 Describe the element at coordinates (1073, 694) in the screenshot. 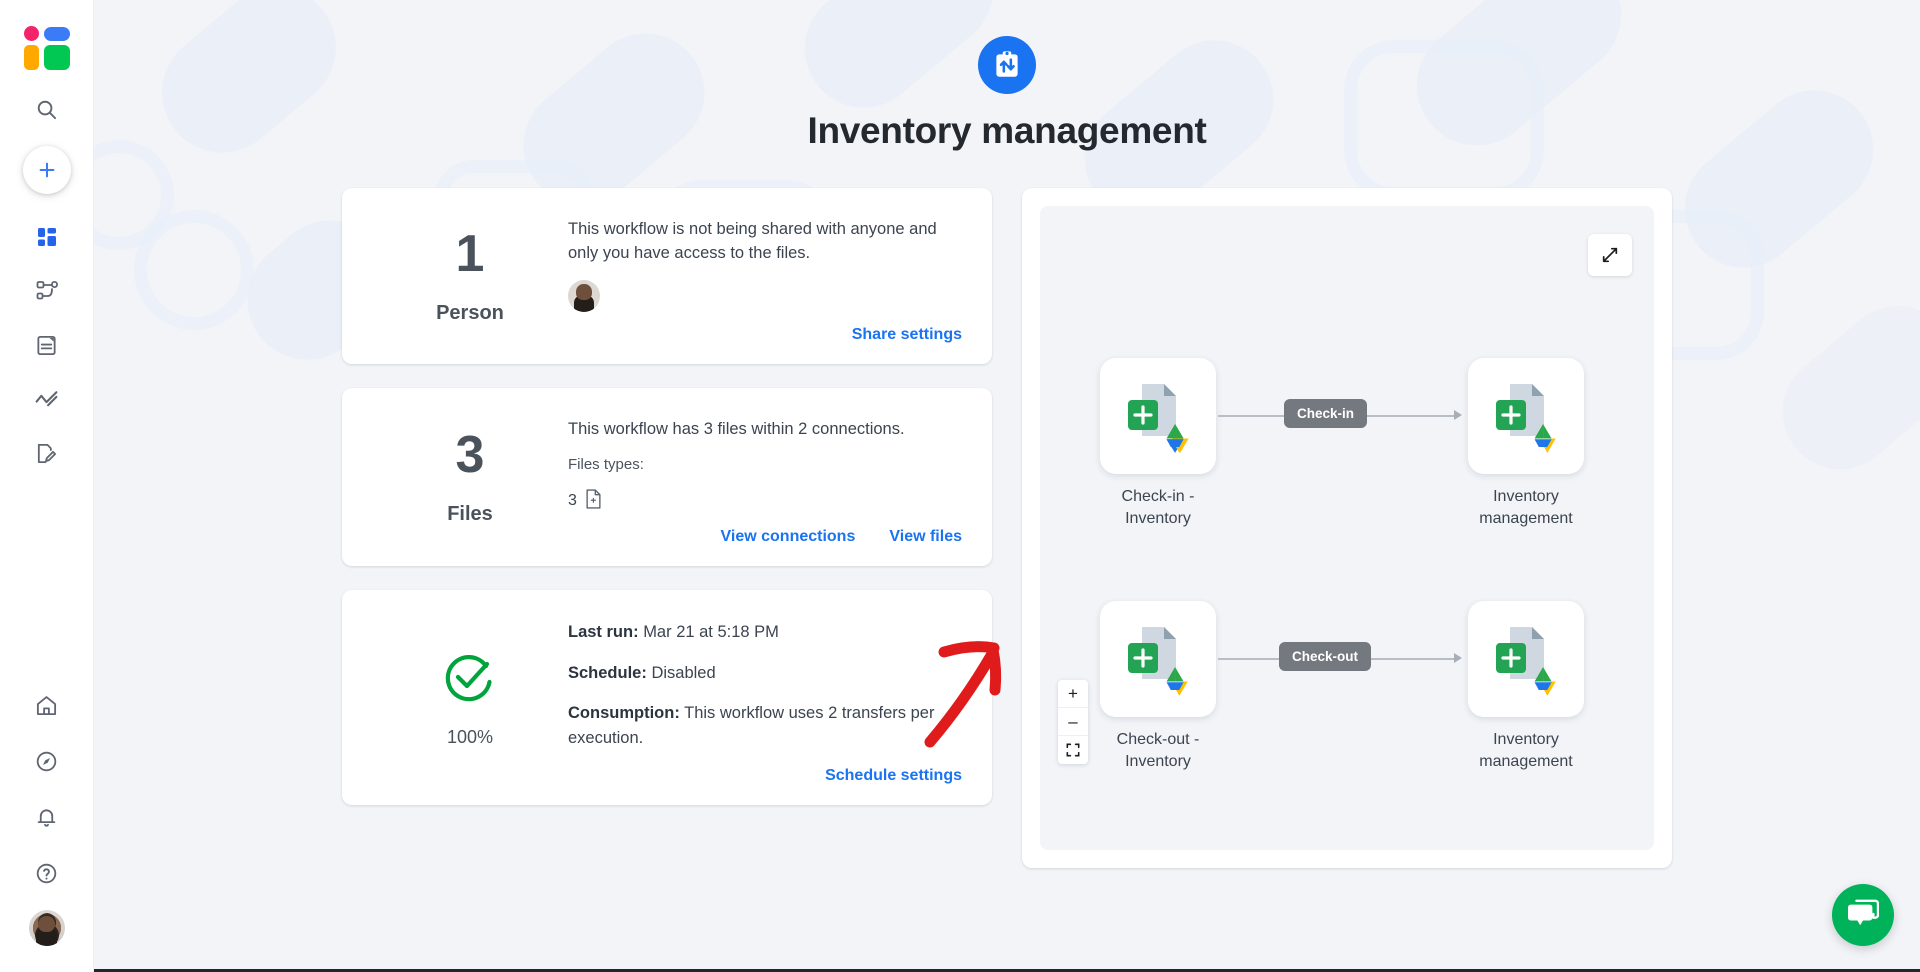

I see `zoom-in-button: +` at that location.